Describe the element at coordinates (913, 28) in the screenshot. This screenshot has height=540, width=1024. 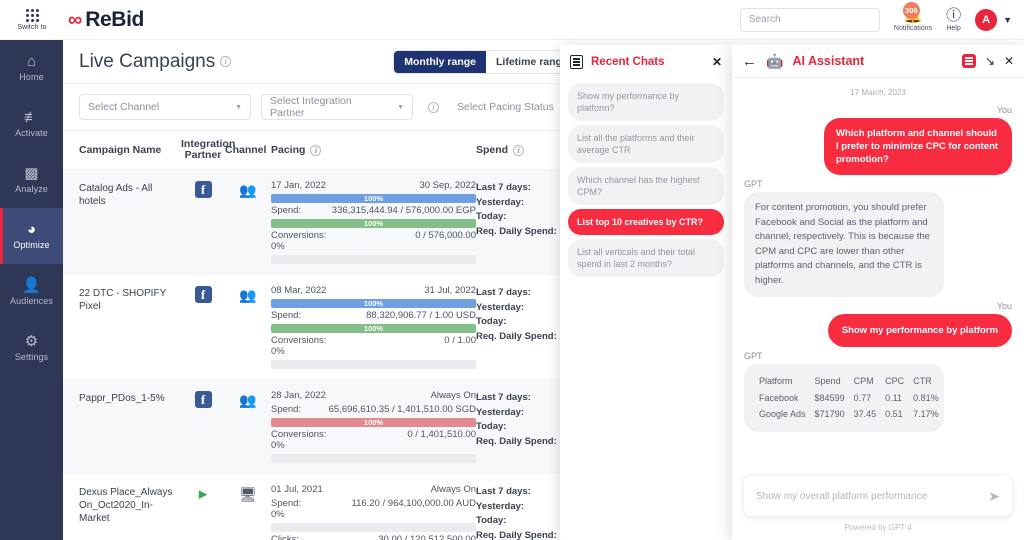
I see `notifications-label: Notifications` at that location.